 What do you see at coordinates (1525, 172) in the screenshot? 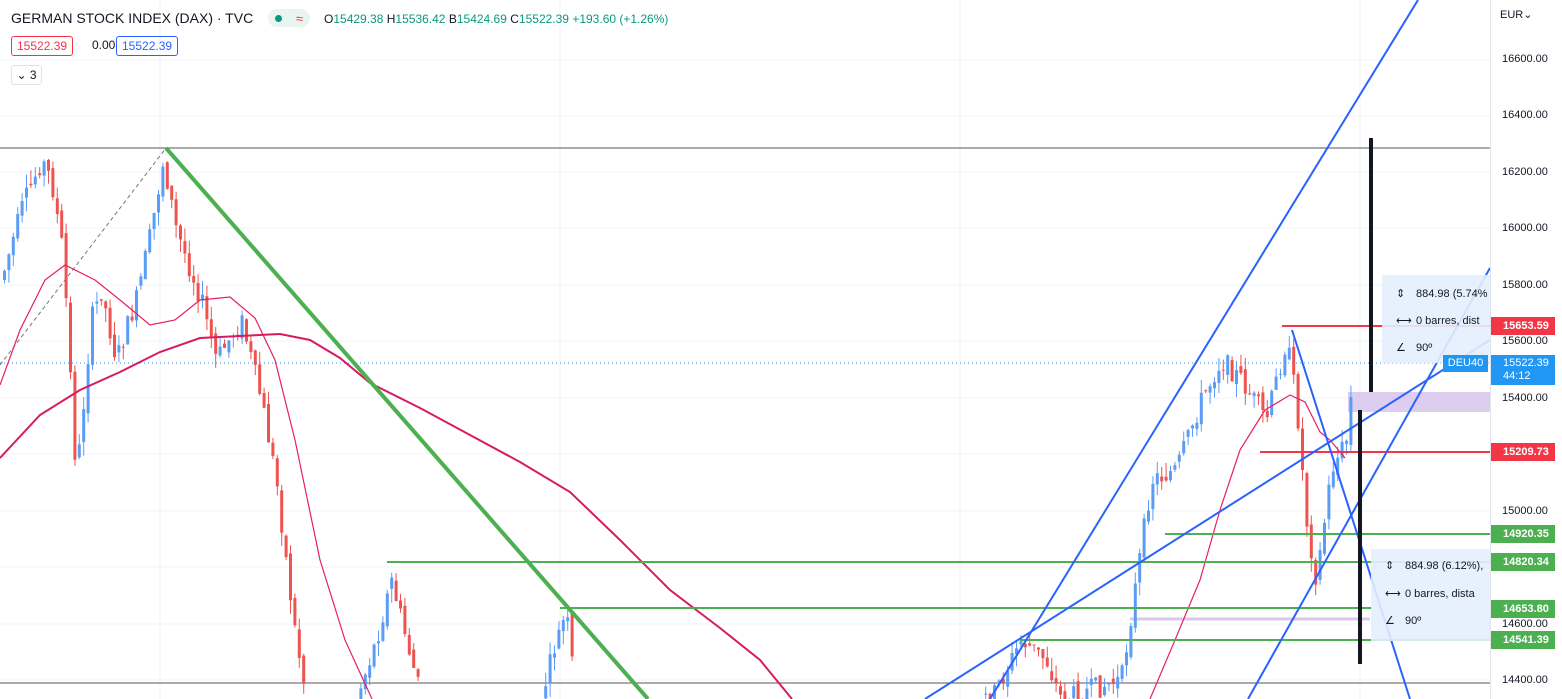
I see `price-tick: 16200.00` at bounding box center [1525, 172].